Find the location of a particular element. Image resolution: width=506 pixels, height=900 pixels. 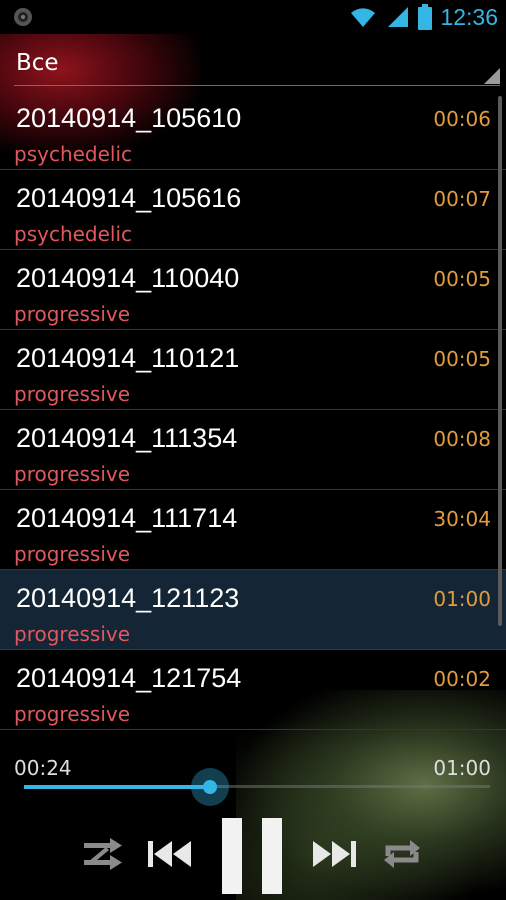

seek-progress is located at coordinates (117, 787).